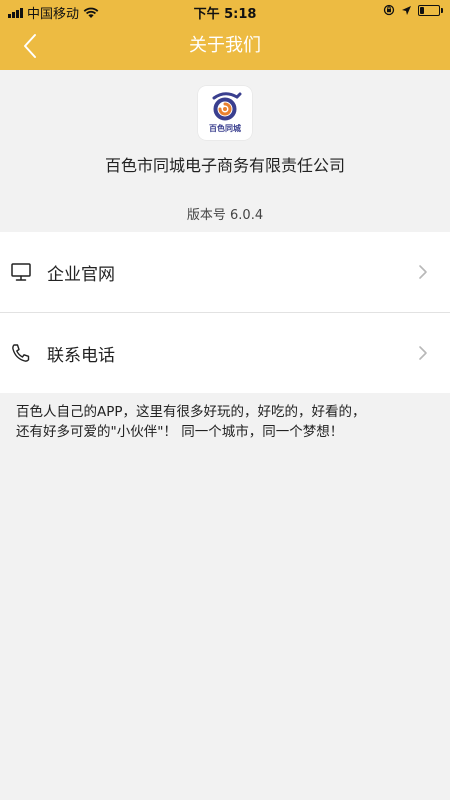  What do you see at coordinates (81, 355) in the screenshot?
I see `menu-label-phone: 联系电话` at bounding box center [81, 355].